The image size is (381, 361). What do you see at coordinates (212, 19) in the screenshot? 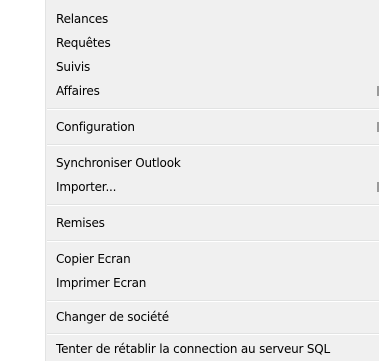
I see `menu-item-relances: Relances` at bounding box center [212, 19].